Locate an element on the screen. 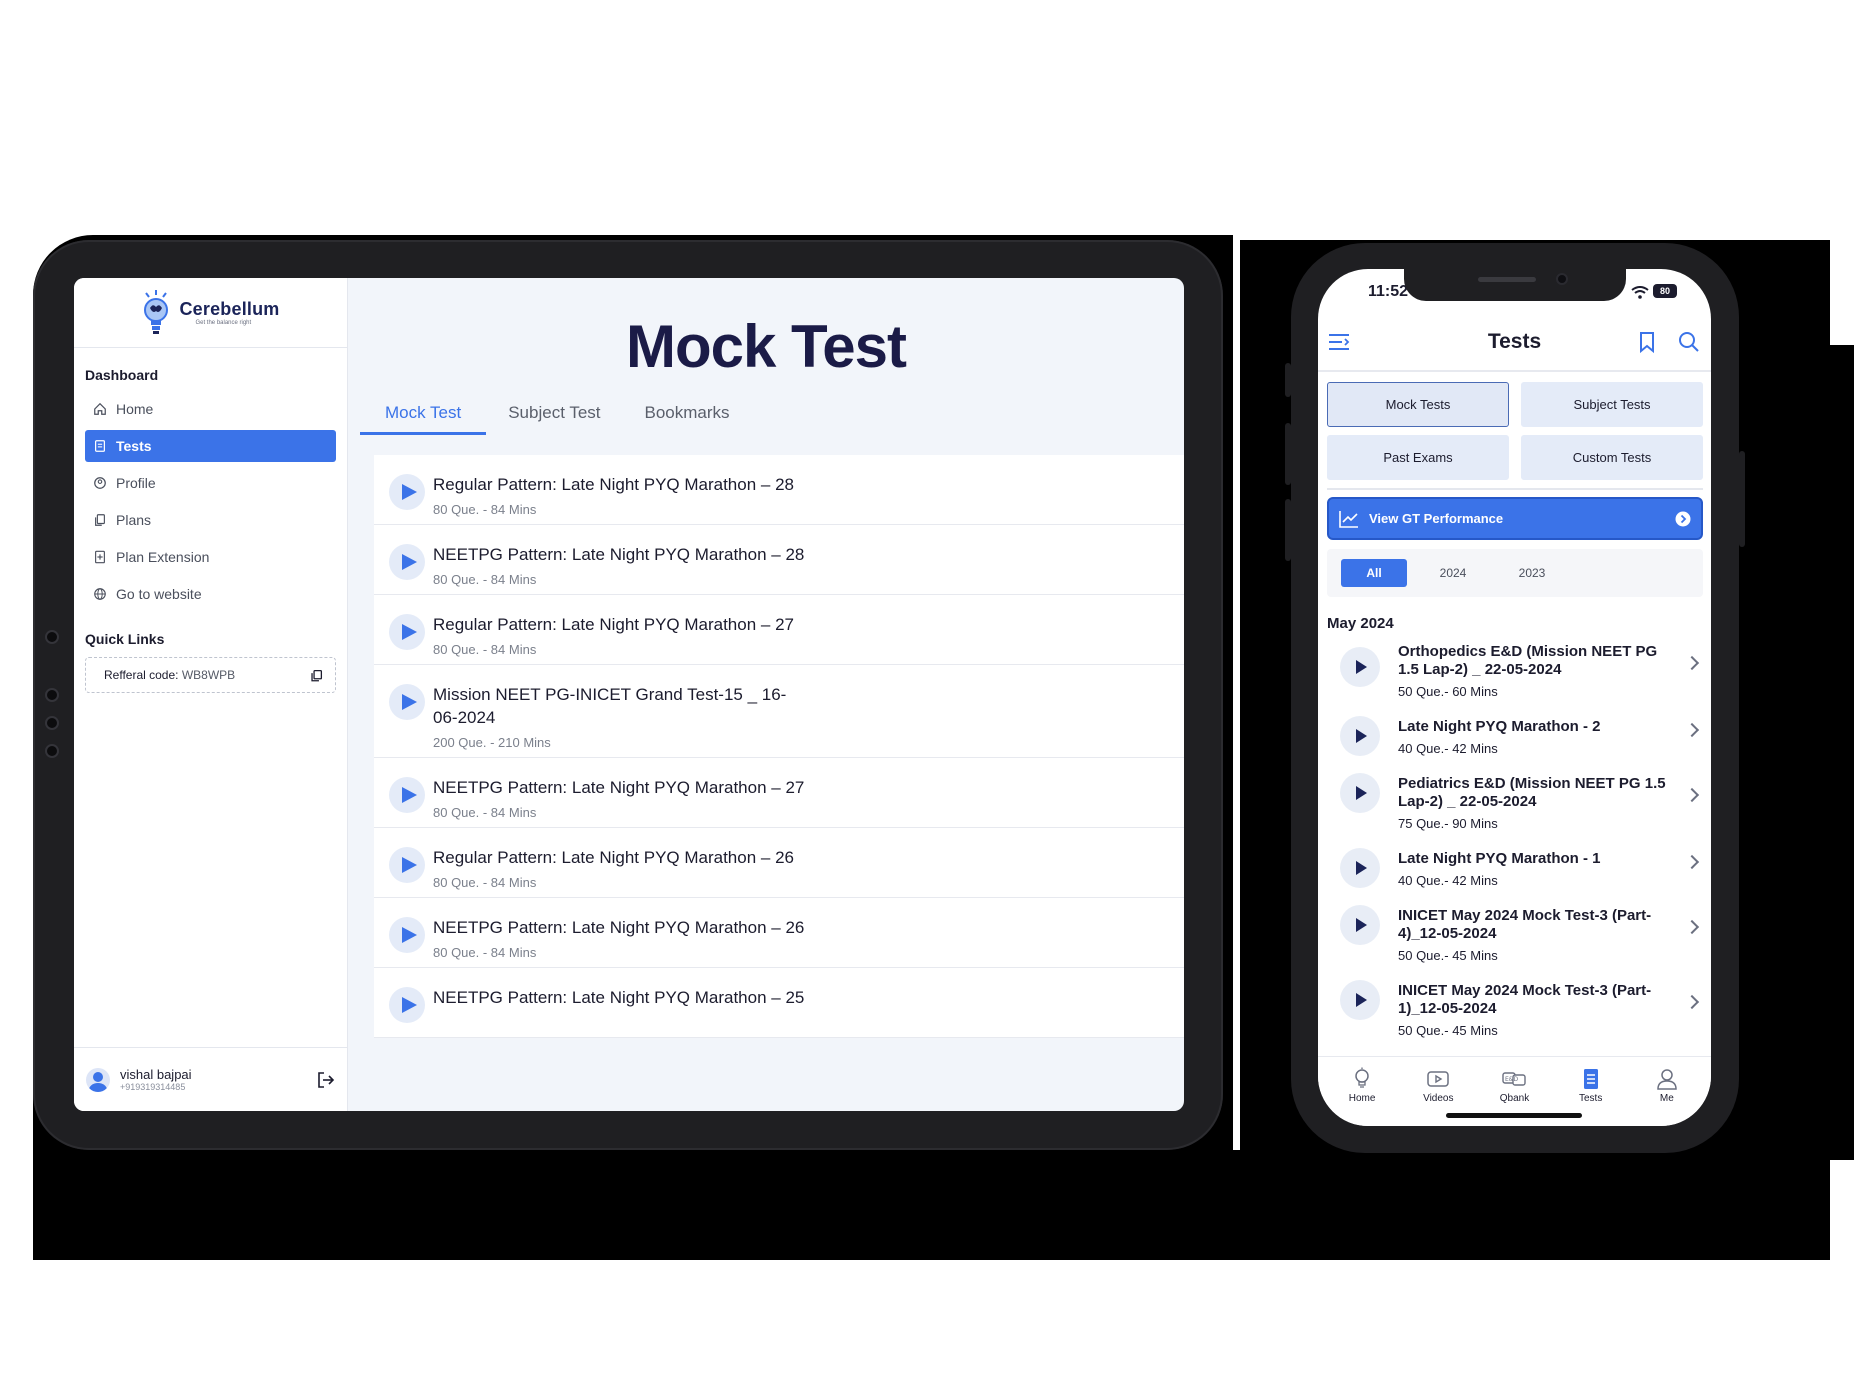 This screenshot has height=1386, width=1854. sidebar-item-tests: Tests is located at coordinates (210, 446).